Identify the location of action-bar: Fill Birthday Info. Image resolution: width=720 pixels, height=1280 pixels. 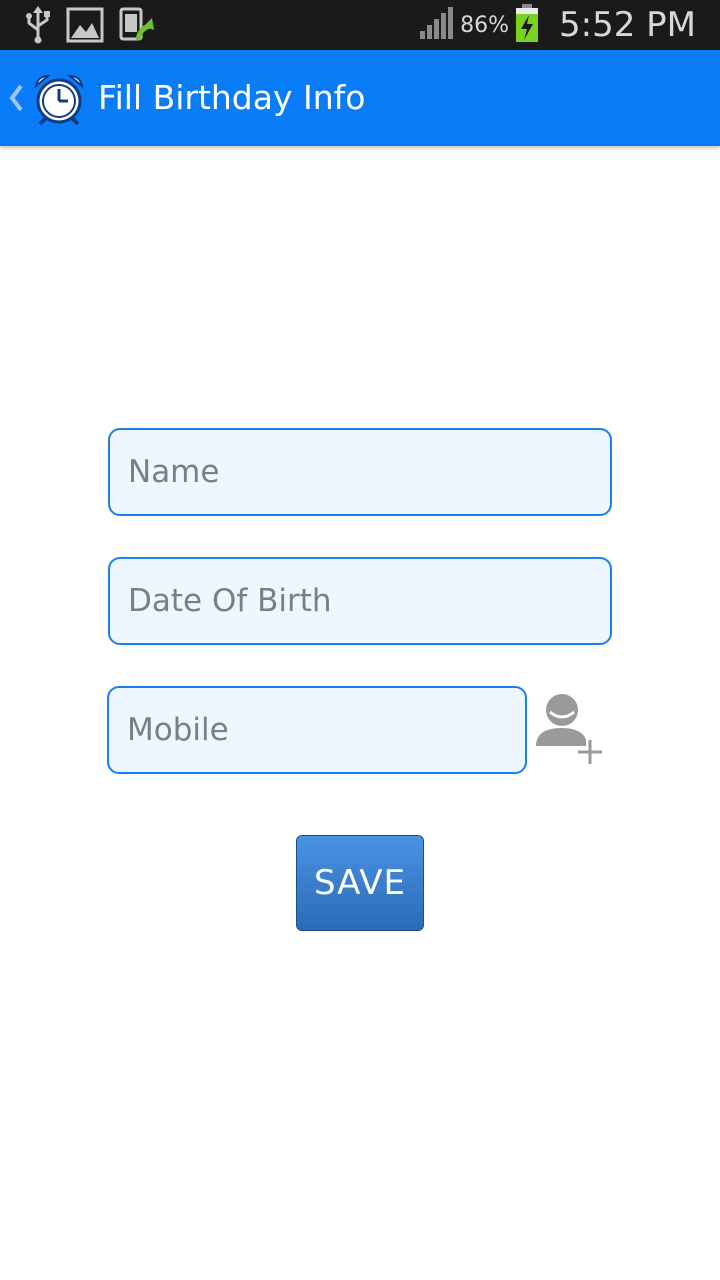
(360, 98).